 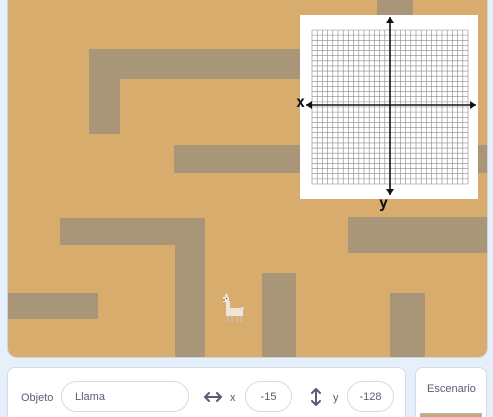 I want to click on coordinate-grid-graphic, so click(x=391, y=106).